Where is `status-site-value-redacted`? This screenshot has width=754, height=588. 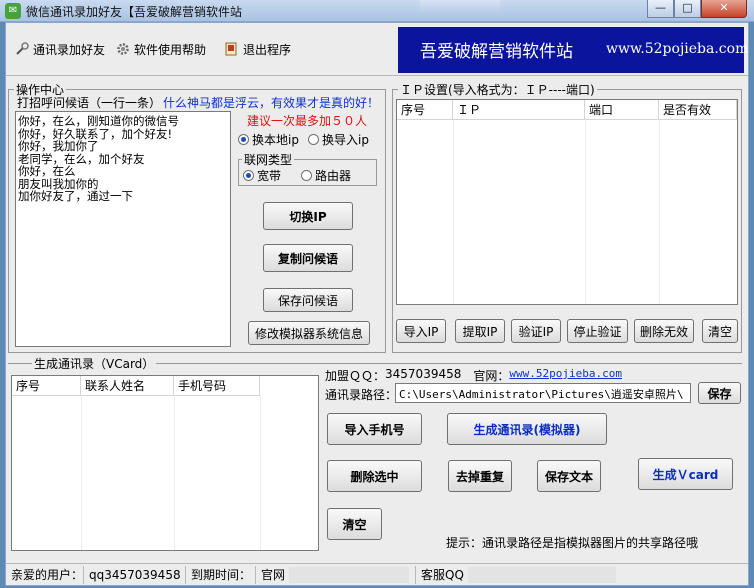 status-site-value-redacted is located at coordinates (348, 575).